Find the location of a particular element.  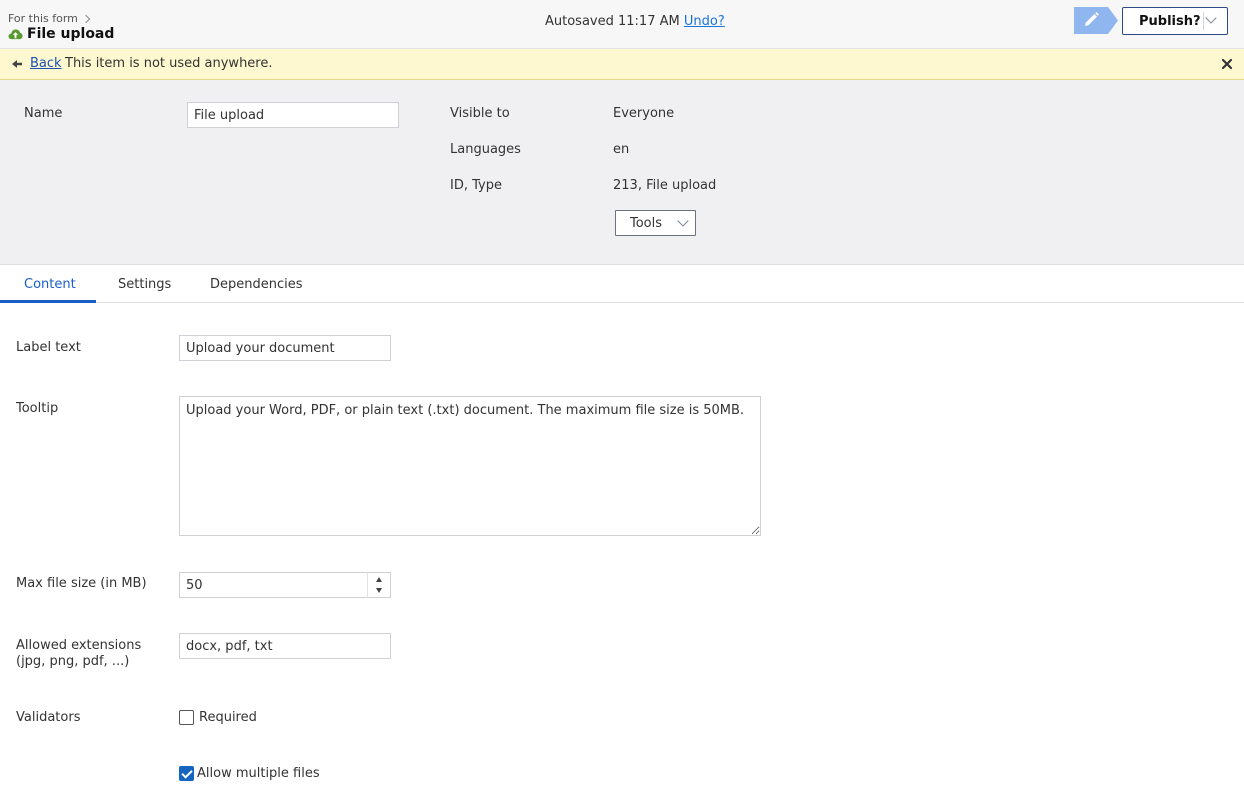

max-file-size-input is located at coordinates (285, 585).